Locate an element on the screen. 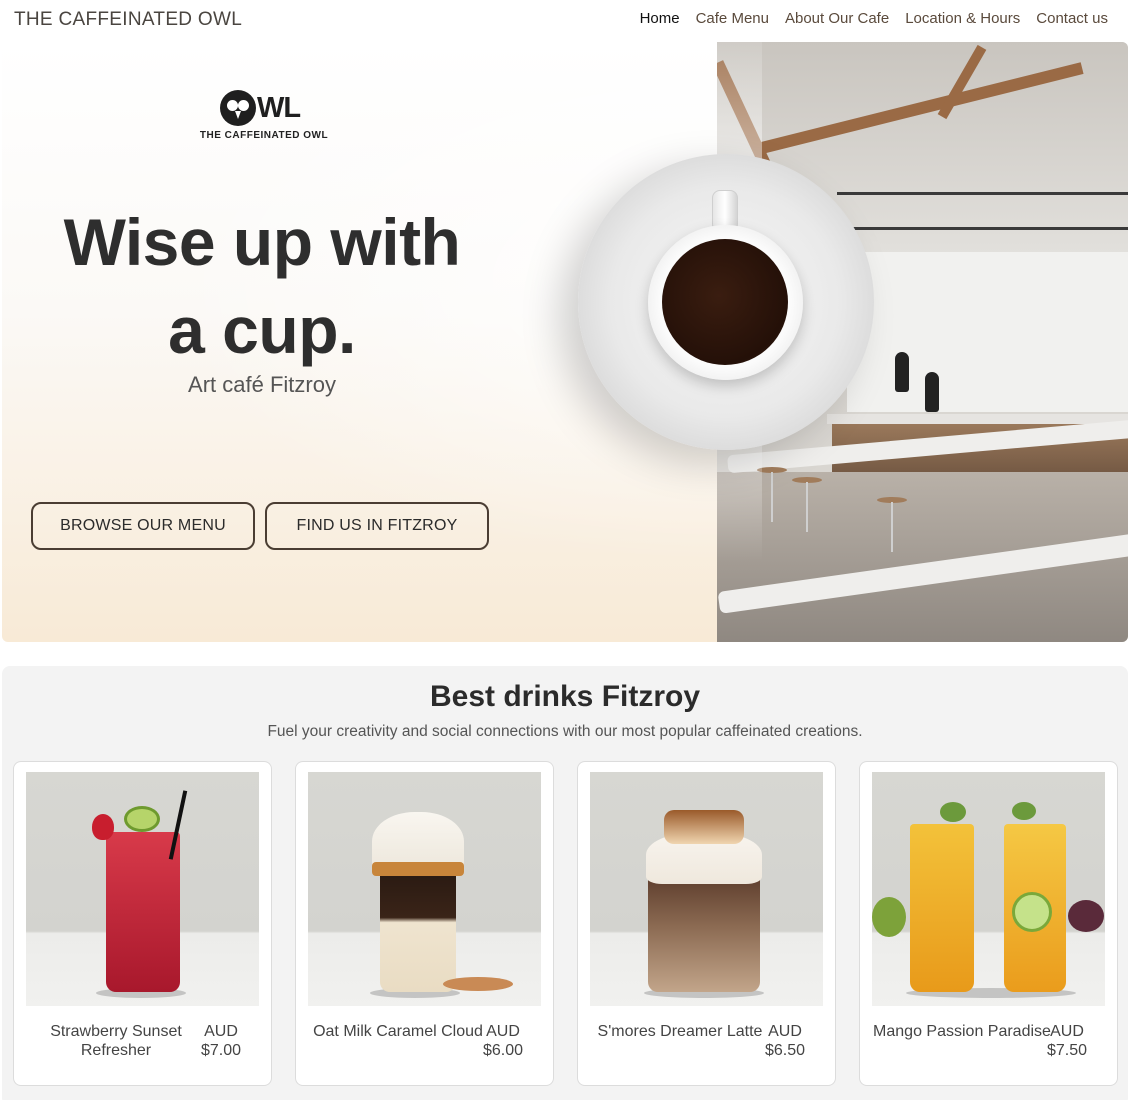  brand-name: THE CAFFEINATED OWL is located at coordinates (128, 20).